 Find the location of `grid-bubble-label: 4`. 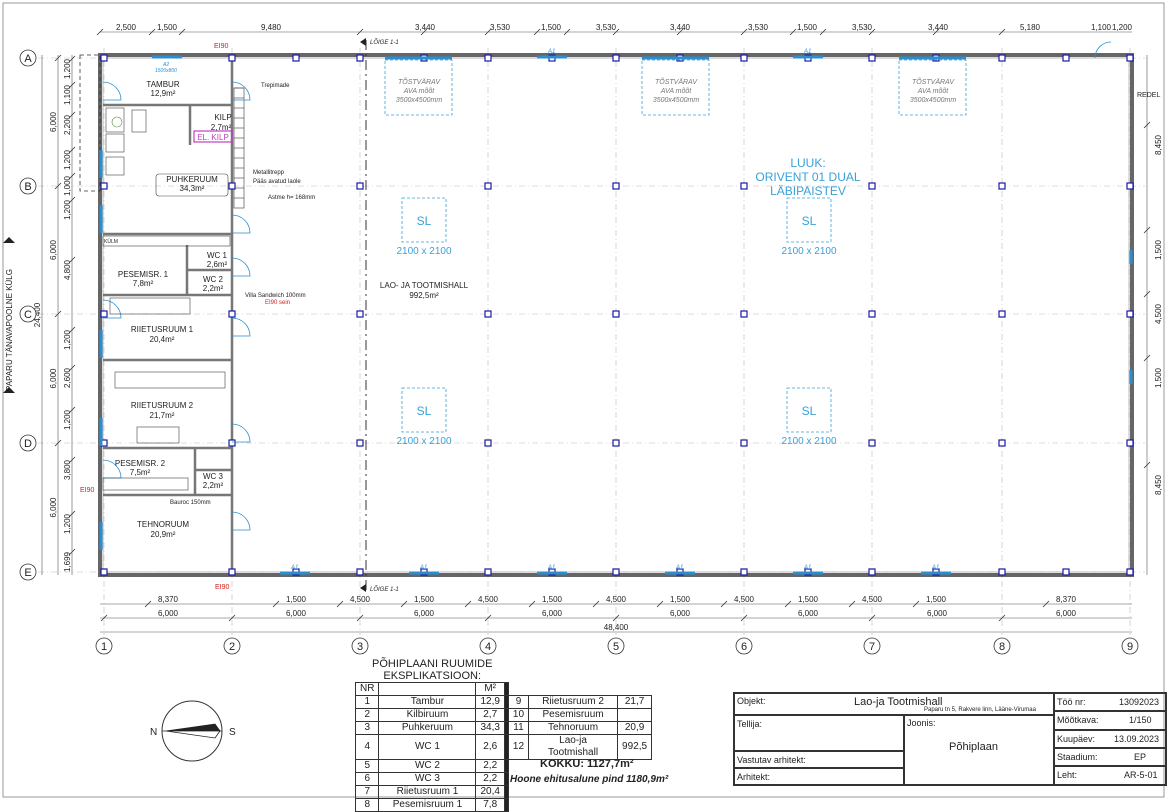

grid-bubble-label: 4 is located at coordinates (488, 647).